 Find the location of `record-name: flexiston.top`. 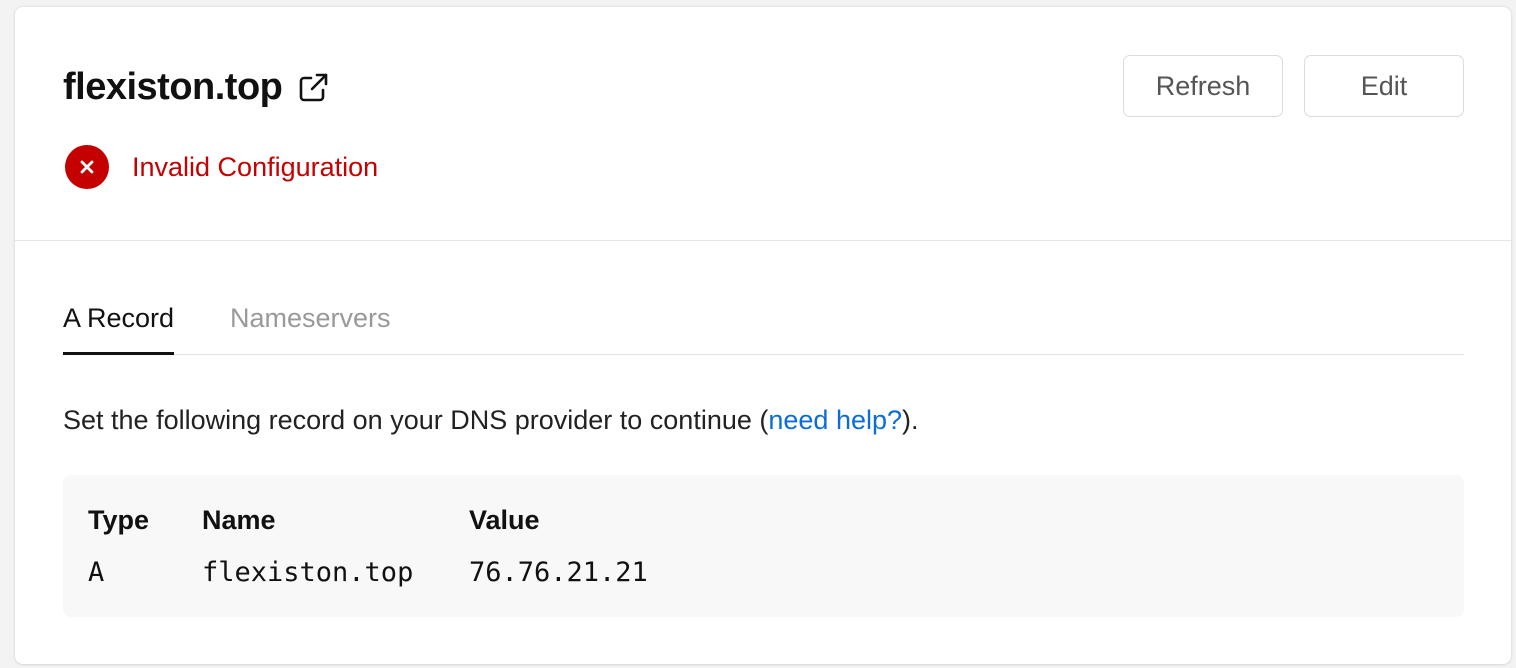

record-name: flexiston.top is located at coordinates (308, 572).